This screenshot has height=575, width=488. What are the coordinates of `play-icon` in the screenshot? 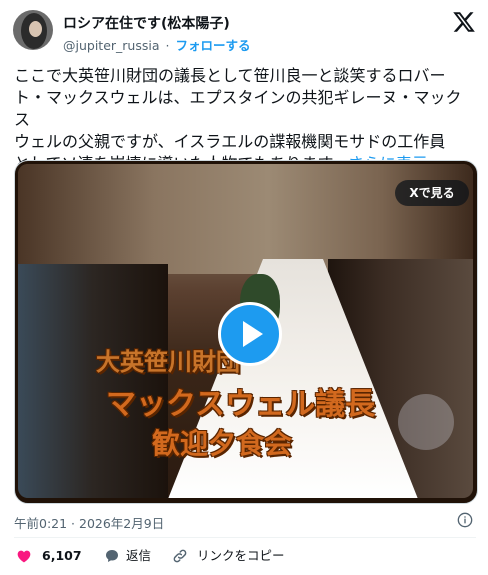 It's located at (253, 334).